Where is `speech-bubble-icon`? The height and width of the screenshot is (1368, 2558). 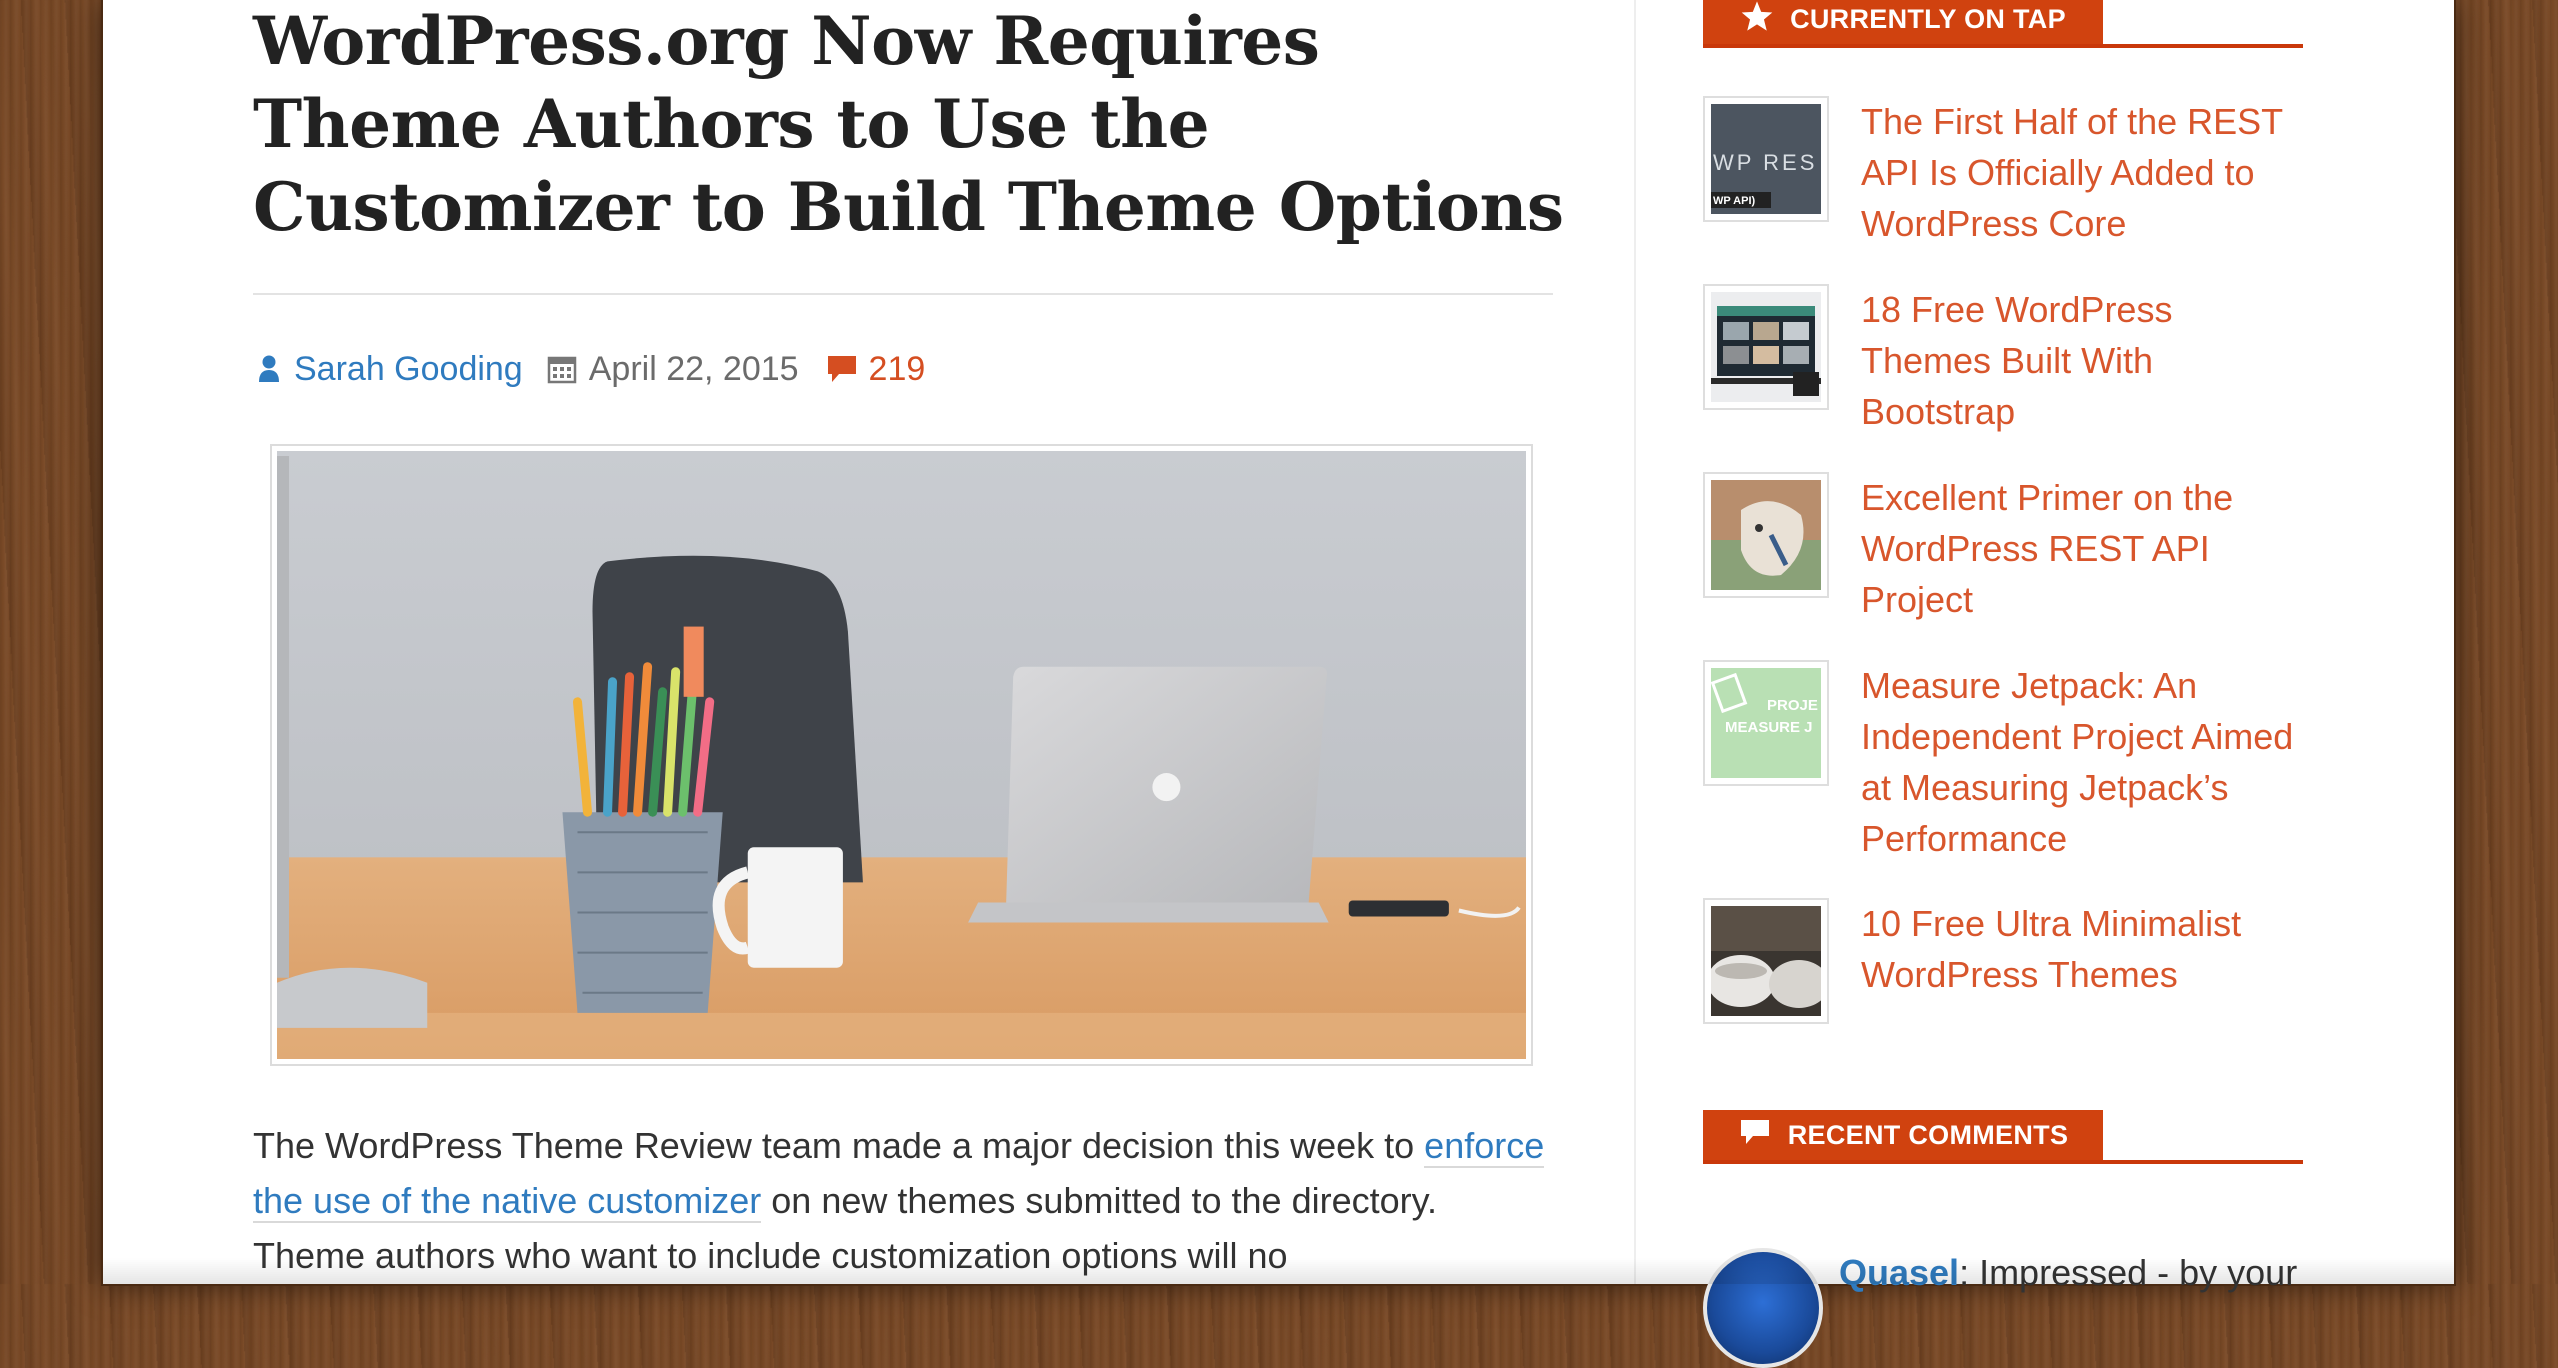
speech-bubble-icon is located at coordinates (1755, 1135).